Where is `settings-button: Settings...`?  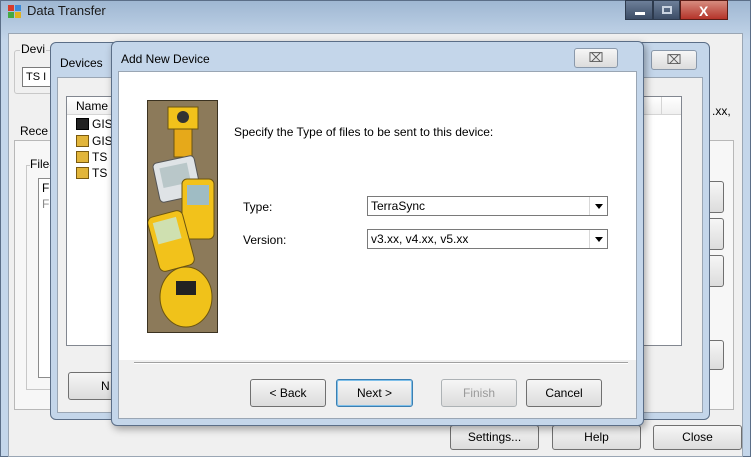
settings-button: Settings... is located at coordinates (494, 437).